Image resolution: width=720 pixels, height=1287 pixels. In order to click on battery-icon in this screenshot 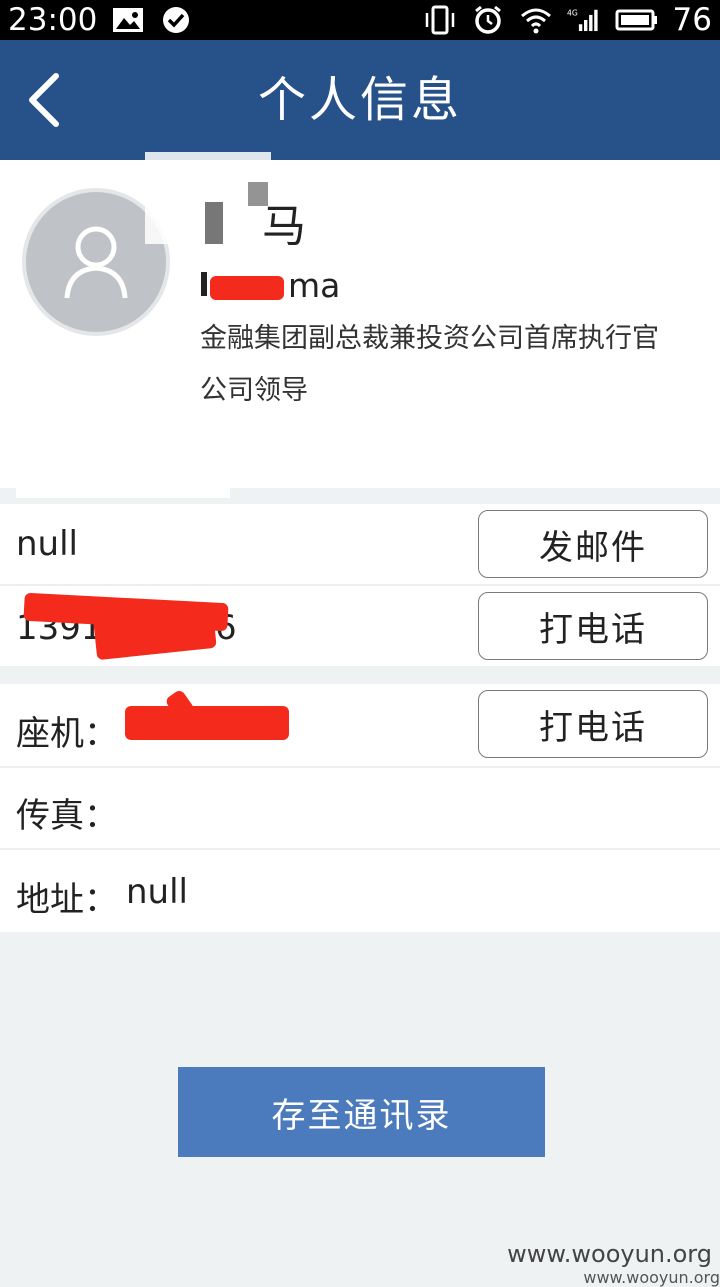, I will do `click(636, 20)`.